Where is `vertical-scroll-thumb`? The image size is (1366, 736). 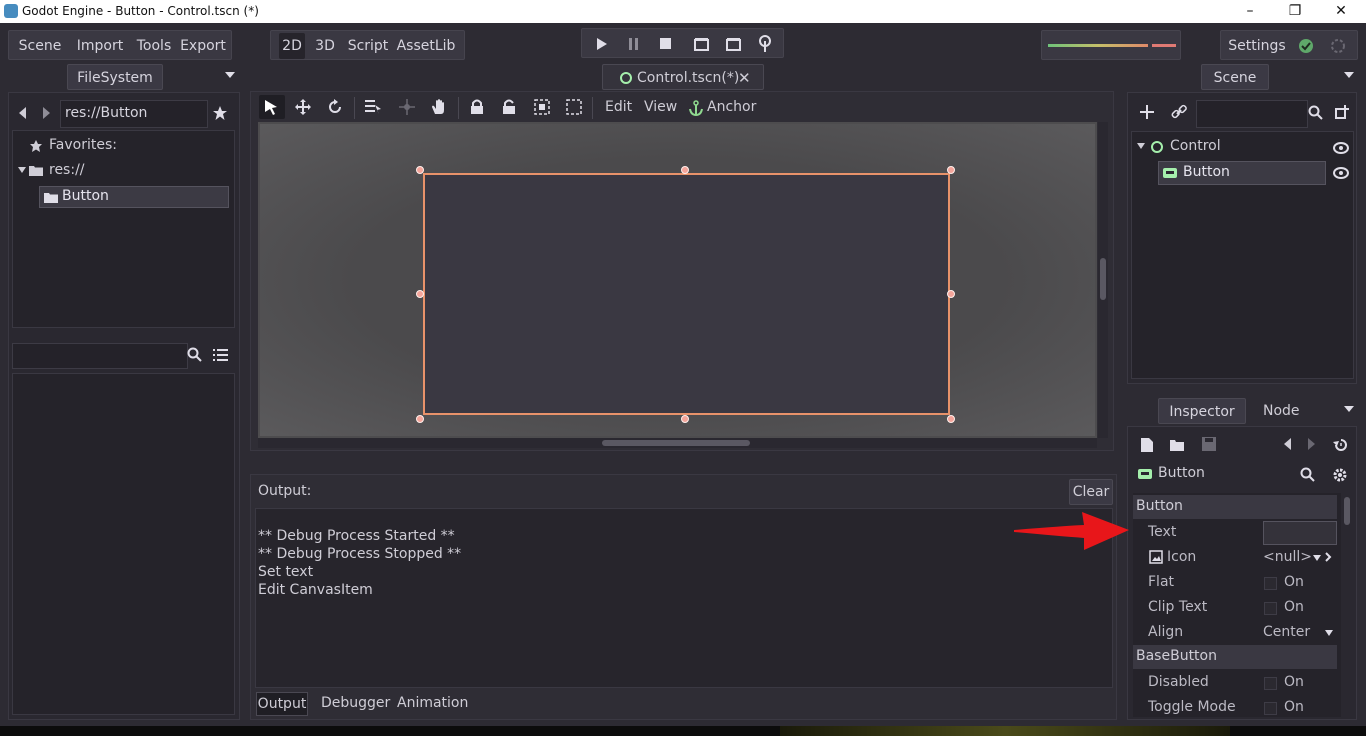
vertical-scroll-thumb is located at coordinates (1103, 279).